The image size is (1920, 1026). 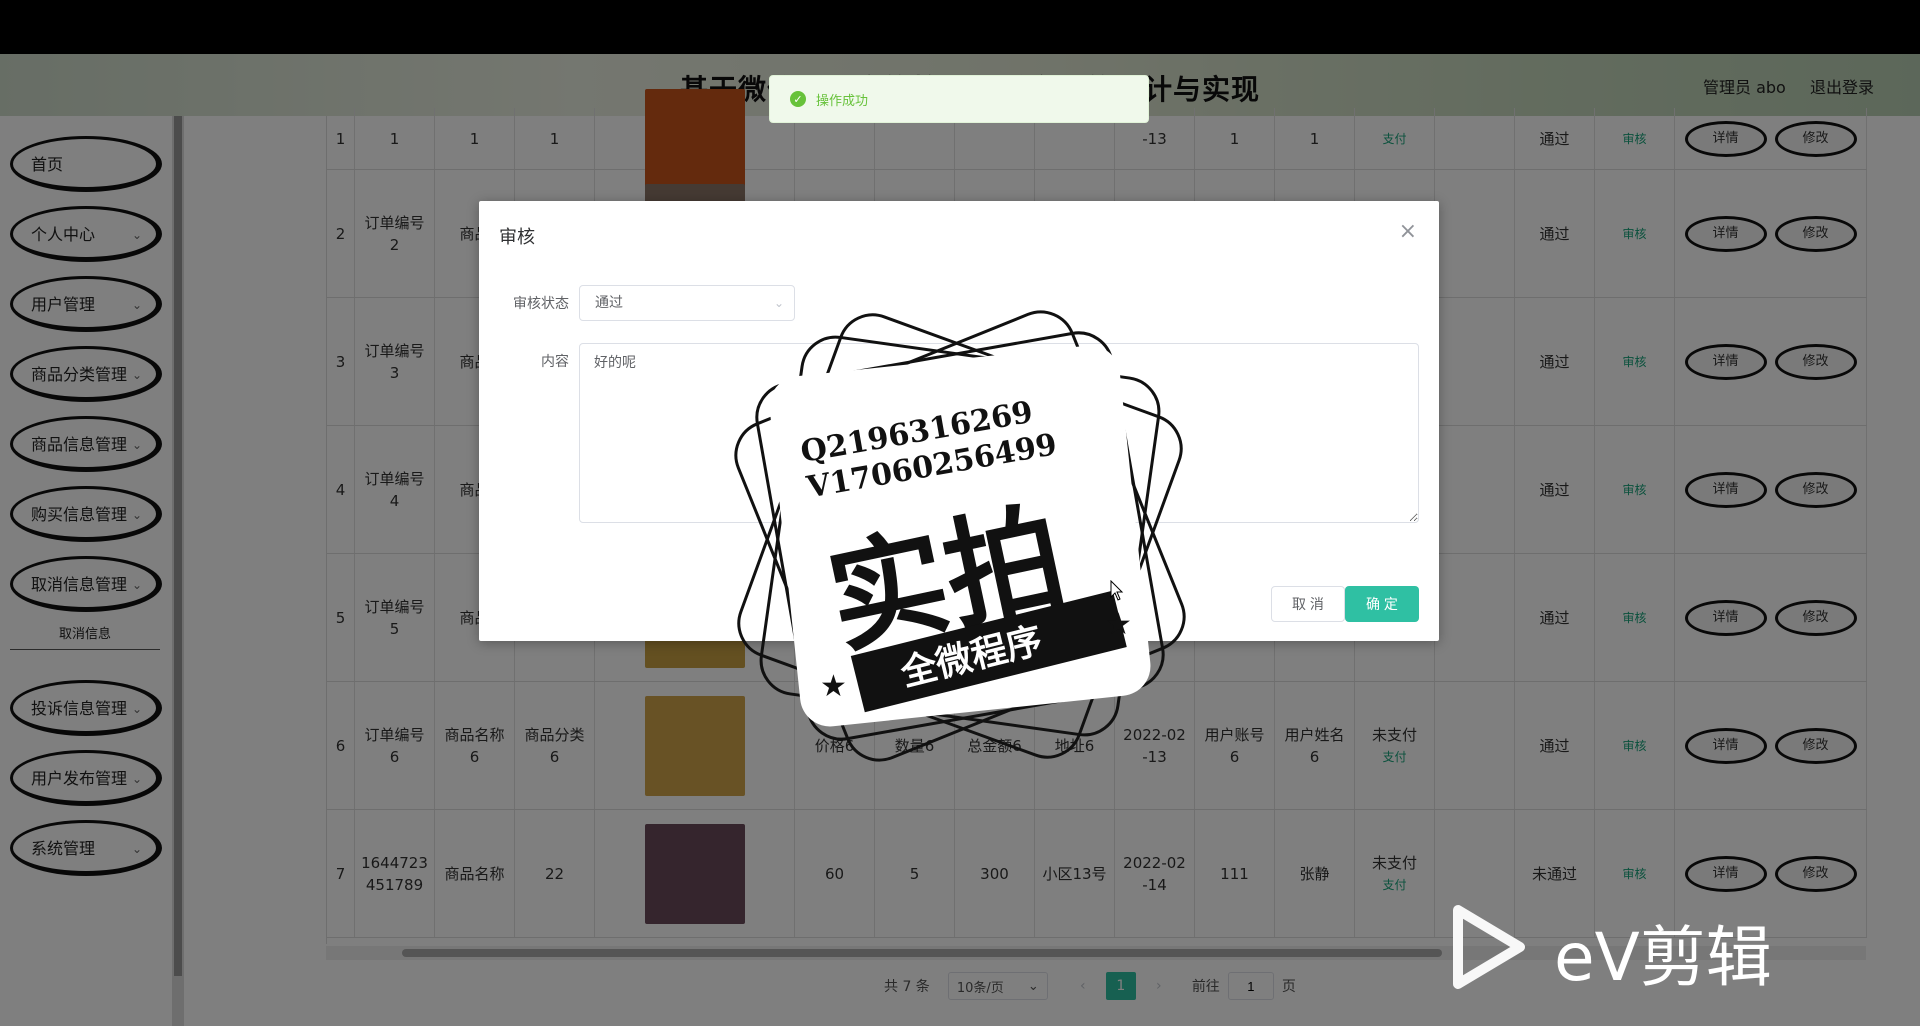 What do you see at coordinates (1408, 231) in the screenshot?
I see `close-icon: ×` at bounding box center [1408, 231].